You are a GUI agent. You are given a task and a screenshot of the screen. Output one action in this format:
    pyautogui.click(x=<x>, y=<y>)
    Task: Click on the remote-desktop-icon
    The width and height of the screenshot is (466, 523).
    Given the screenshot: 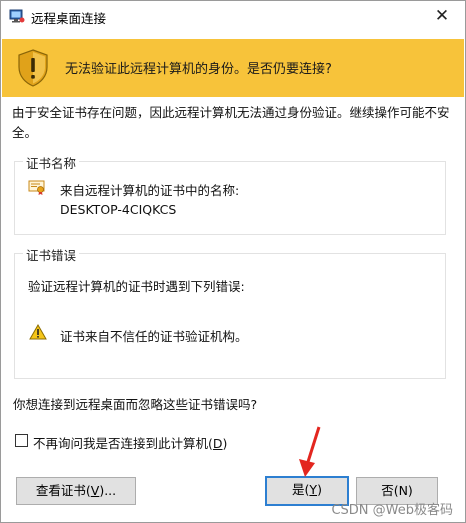 What is the action you would take?
    pyautogui.click(x=17, y=16)
    